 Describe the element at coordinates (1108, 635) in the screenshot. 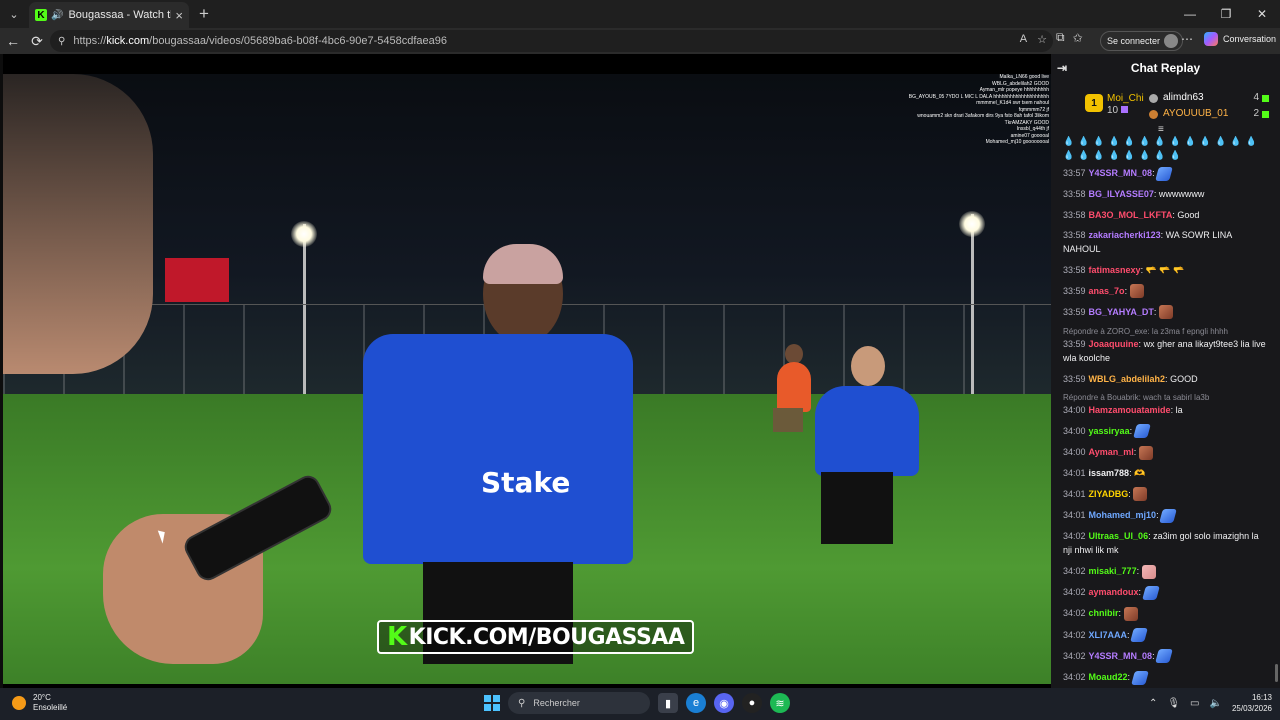

I see `message-username: XLI7AAA` at that location.